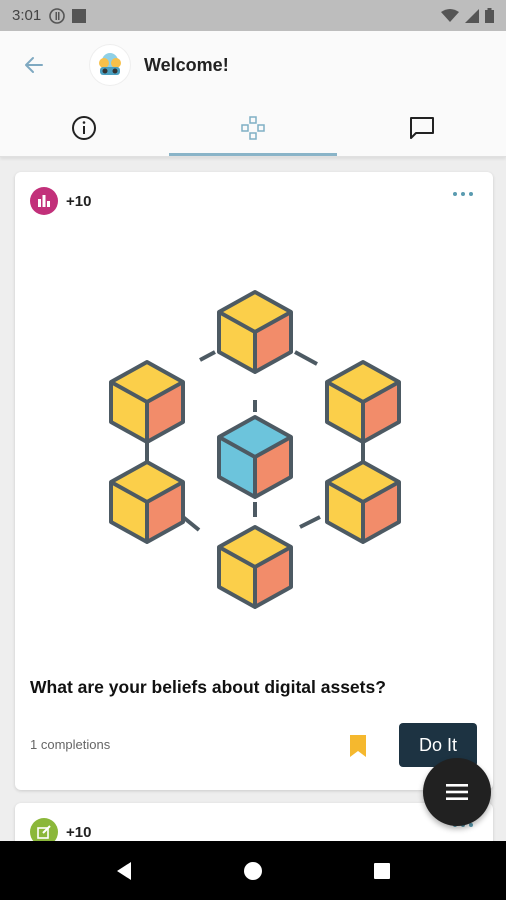 The image size is (506, 900). Describe the element at coordinates (60, 201) in the screenshot. I see `points-row: +10` at that location.